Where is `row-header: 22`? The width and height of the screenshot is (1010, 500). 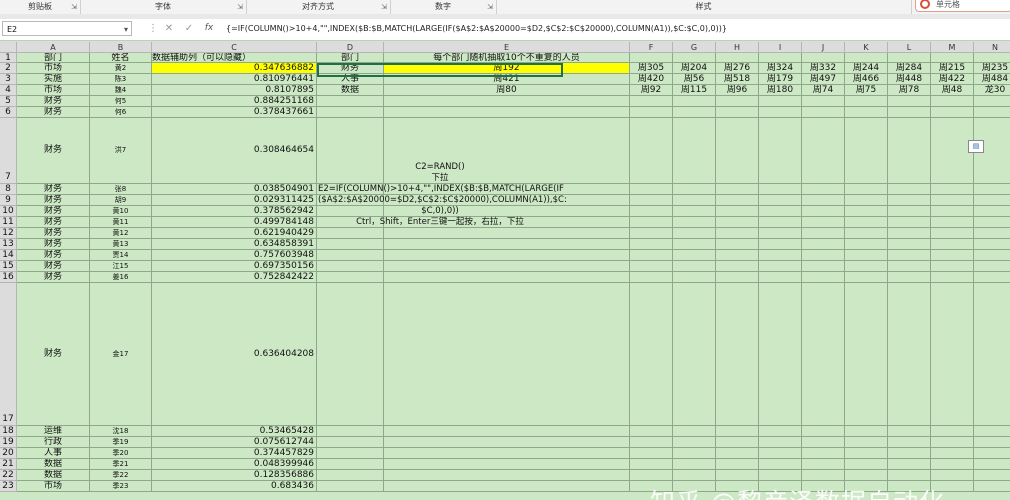 row-header: 22 is located at coordinates (8, 475).